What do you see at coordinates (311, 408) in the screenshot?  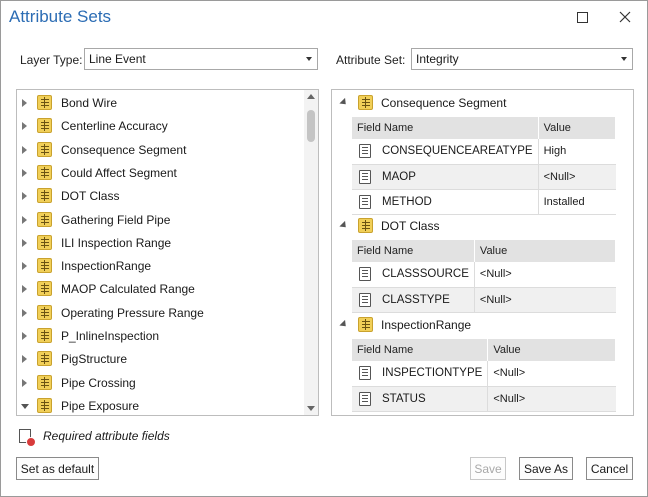 I see `scroll-down-icon` at bounding box center [311, 408].